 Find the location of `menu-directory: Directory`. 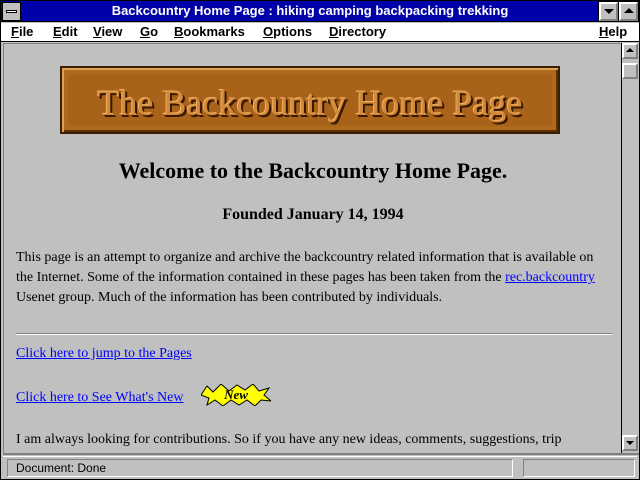

menu-directory: Directory is located at coordinates (357, 32).